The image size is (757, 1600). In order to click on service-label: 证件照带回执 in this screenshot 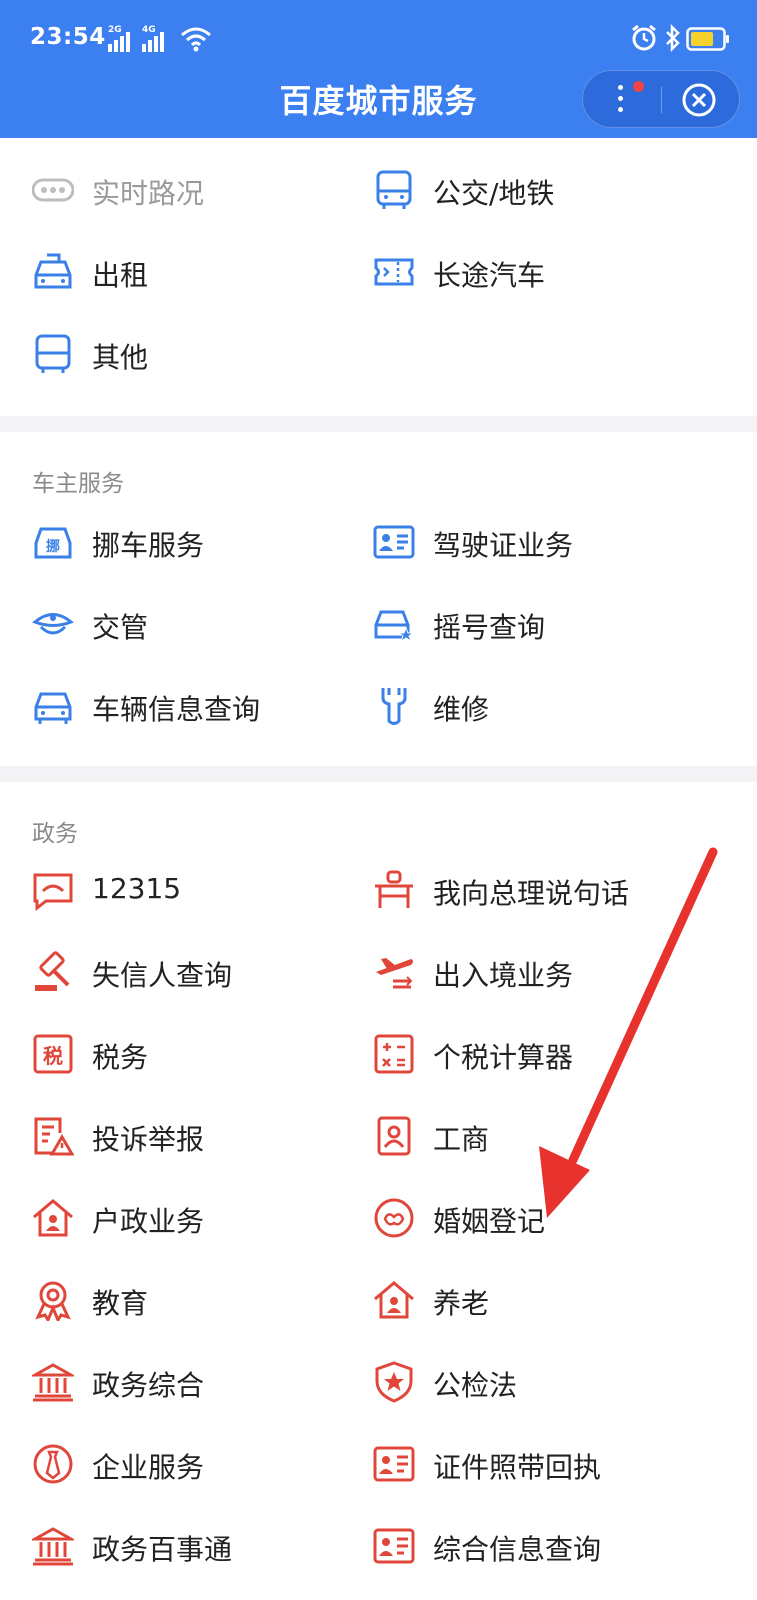, I will do `click(517, 1467)`.